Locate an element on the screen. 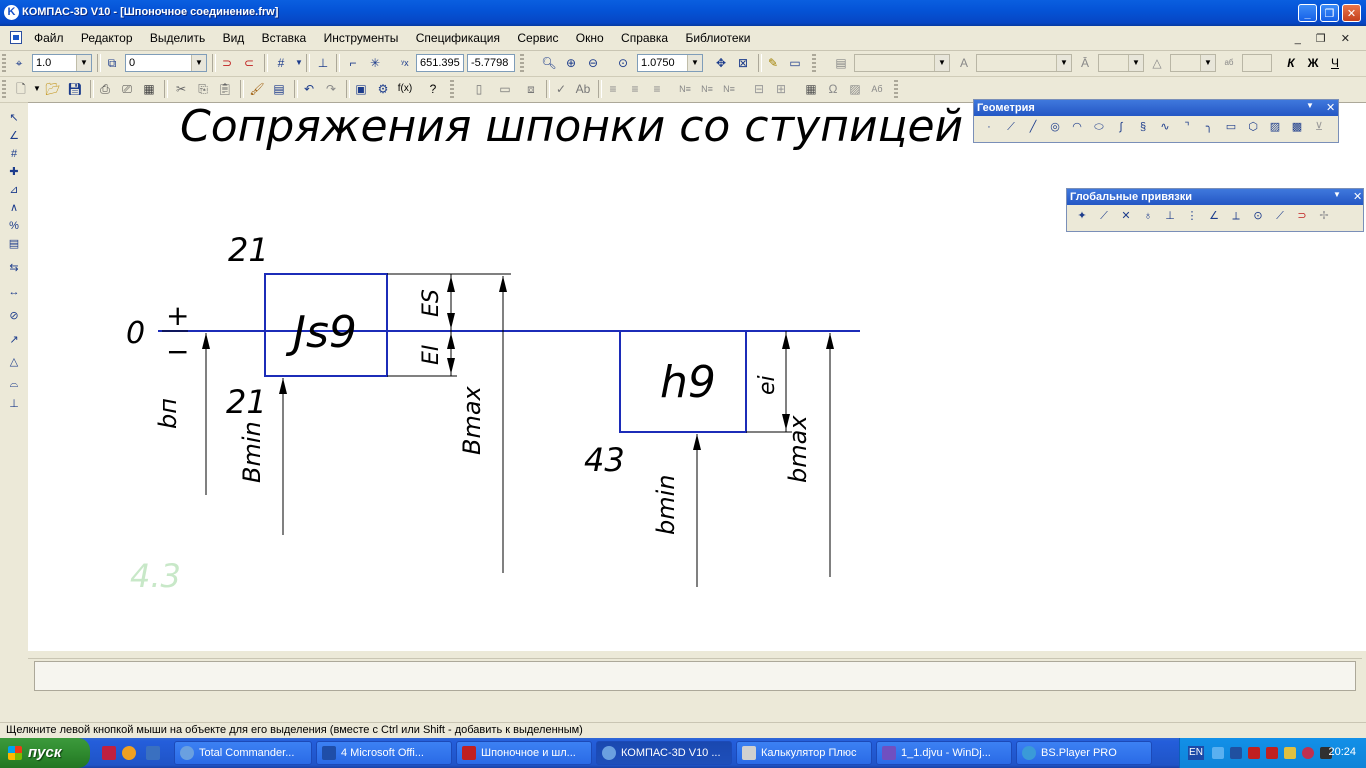  tangent-icon: ♁ is located at coordinates (1148, 216).